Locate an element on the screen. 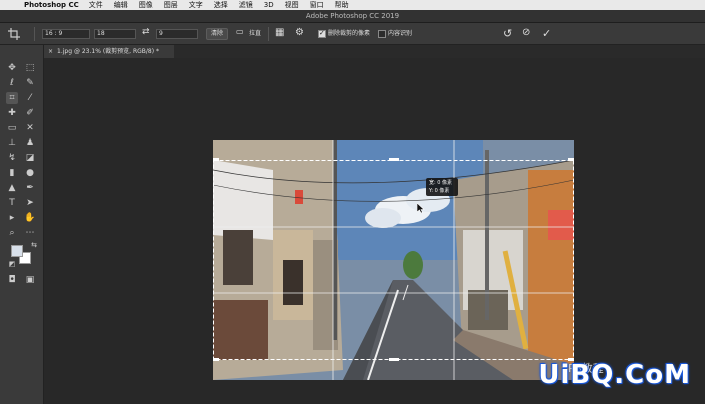 The image size is (705, 404). blur-icon: ● is located at coordinates (30, 173).